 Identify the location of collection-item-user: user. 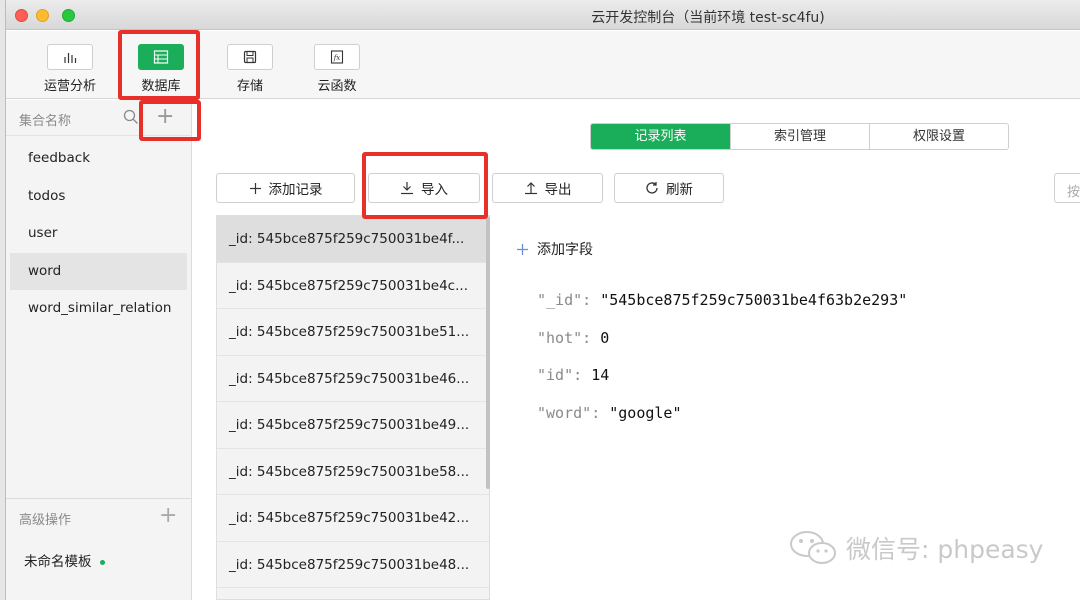
(98, 234).